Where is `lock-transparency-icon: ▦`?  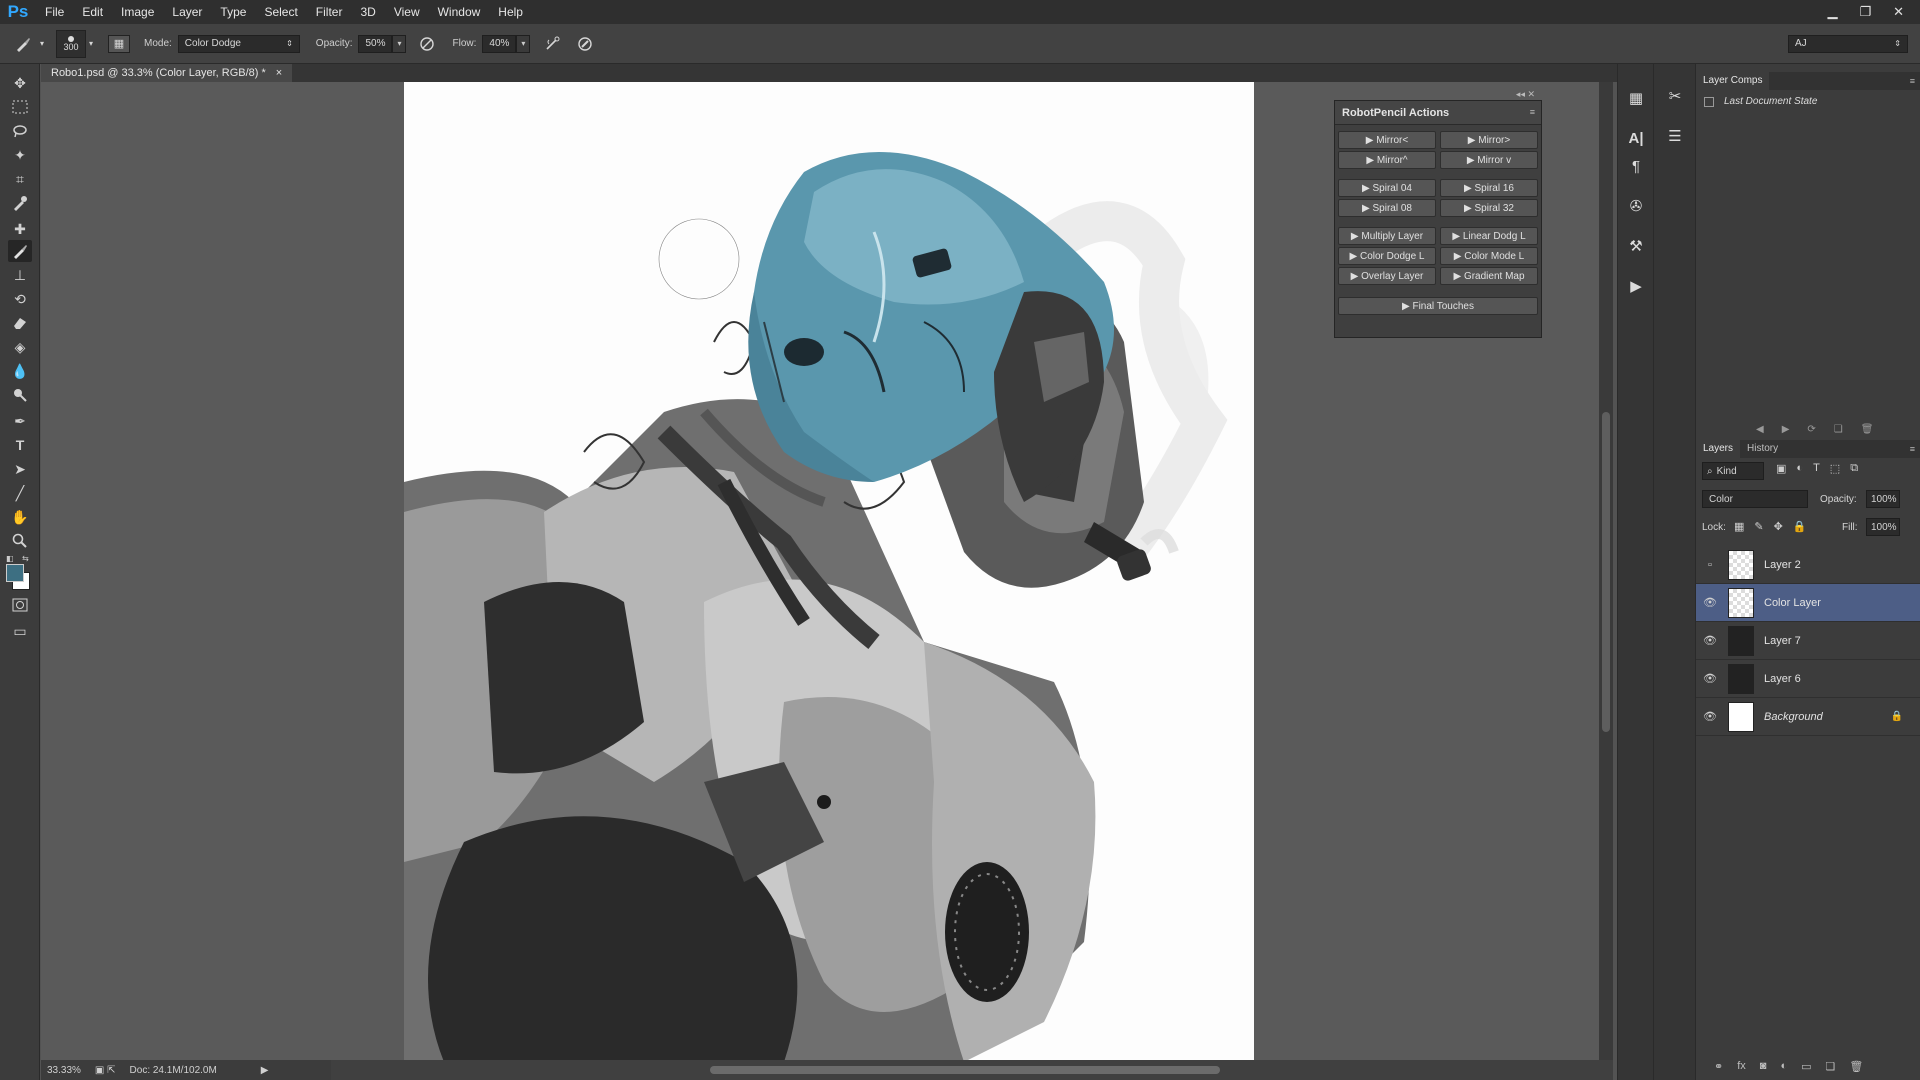 lock-transparency-icon: ▦ is located at coordinates (1739, 526).